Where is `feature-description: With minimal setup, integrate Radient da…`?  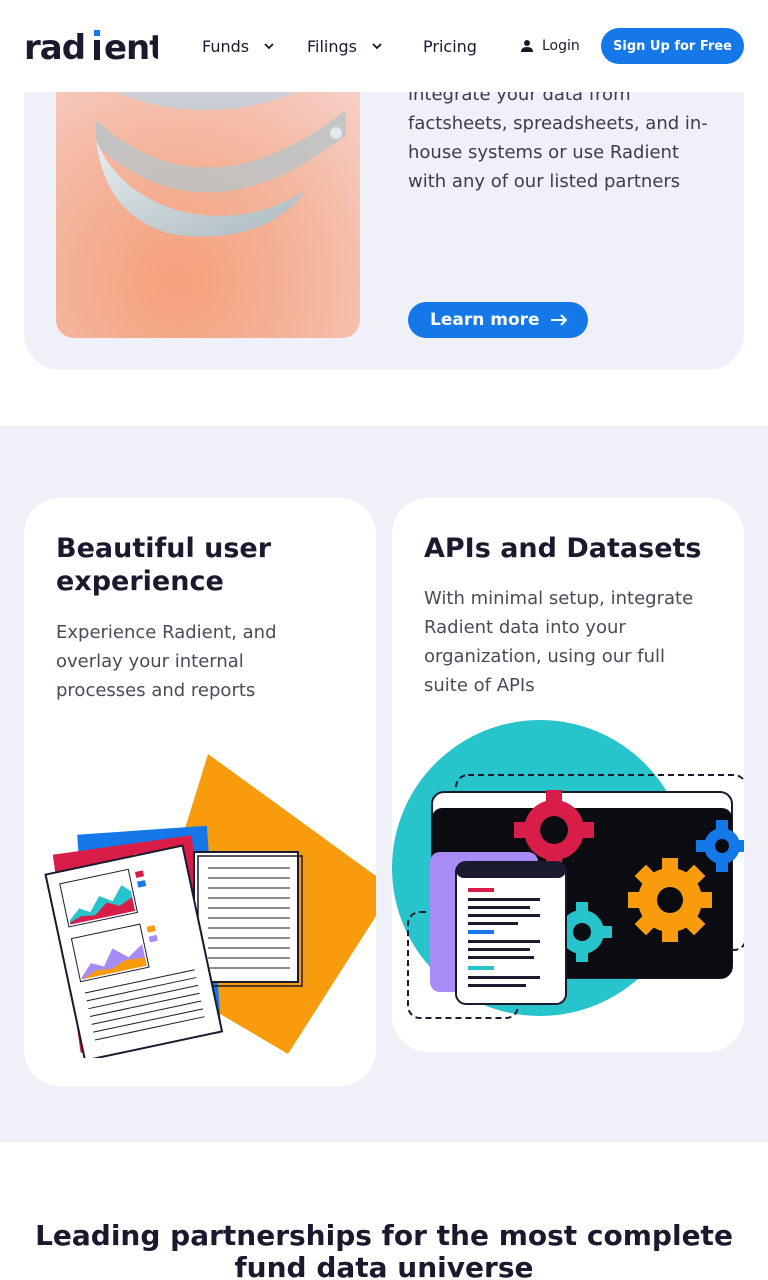 feature-description: With minimal setup, integrate Radient da… is located at coordinates (559, 642).